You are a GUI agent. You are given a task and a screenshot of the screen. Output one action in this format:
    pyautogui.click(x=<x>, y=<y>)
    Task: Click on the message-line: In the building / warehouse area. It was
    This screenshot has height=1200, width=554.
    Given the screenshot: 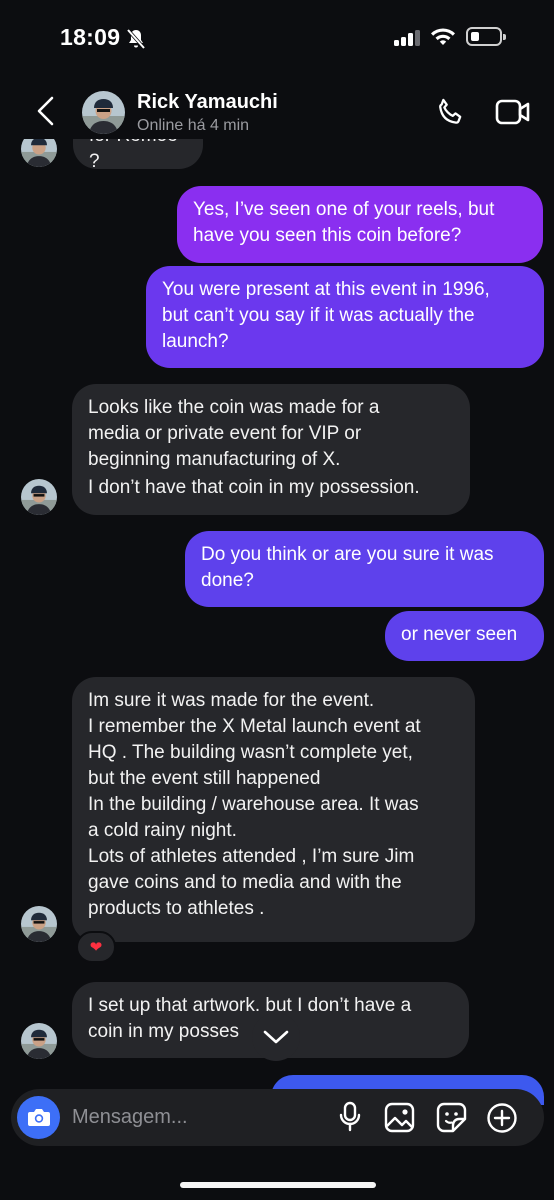 What is the action you would take?
    pyautogui.click(x=253, y=804)
    